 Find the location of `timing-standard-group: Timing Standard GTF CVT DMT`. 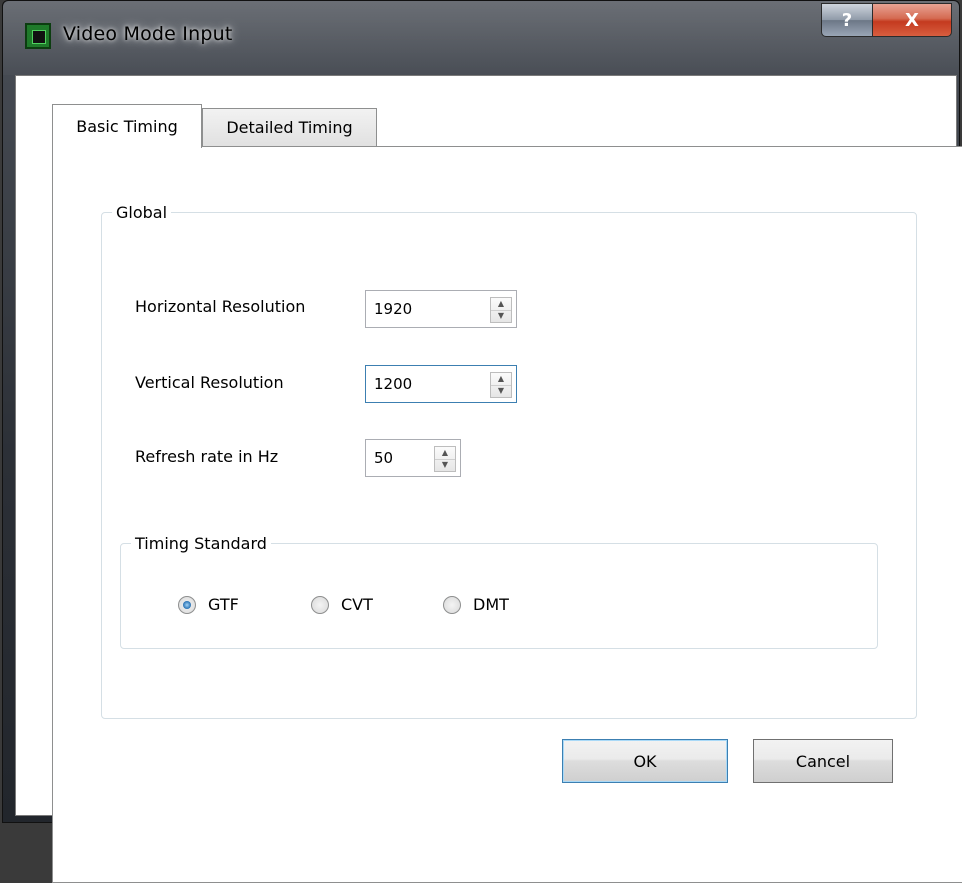

timing-standard-group: Timing Standard GTF CVT DMT is located at coordinates (499, 591).